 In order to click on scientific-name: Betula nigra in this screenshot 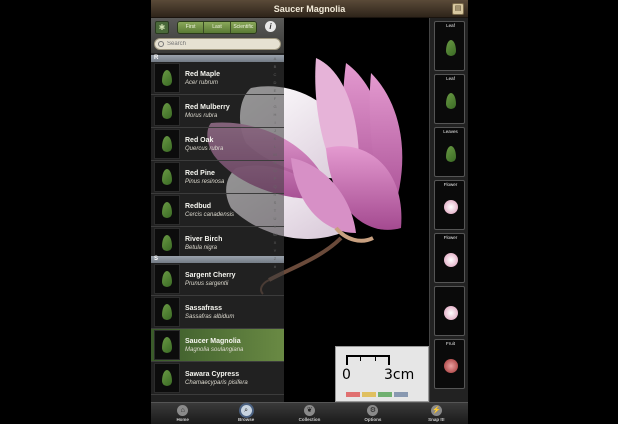, I will do `click(201, 247)`.